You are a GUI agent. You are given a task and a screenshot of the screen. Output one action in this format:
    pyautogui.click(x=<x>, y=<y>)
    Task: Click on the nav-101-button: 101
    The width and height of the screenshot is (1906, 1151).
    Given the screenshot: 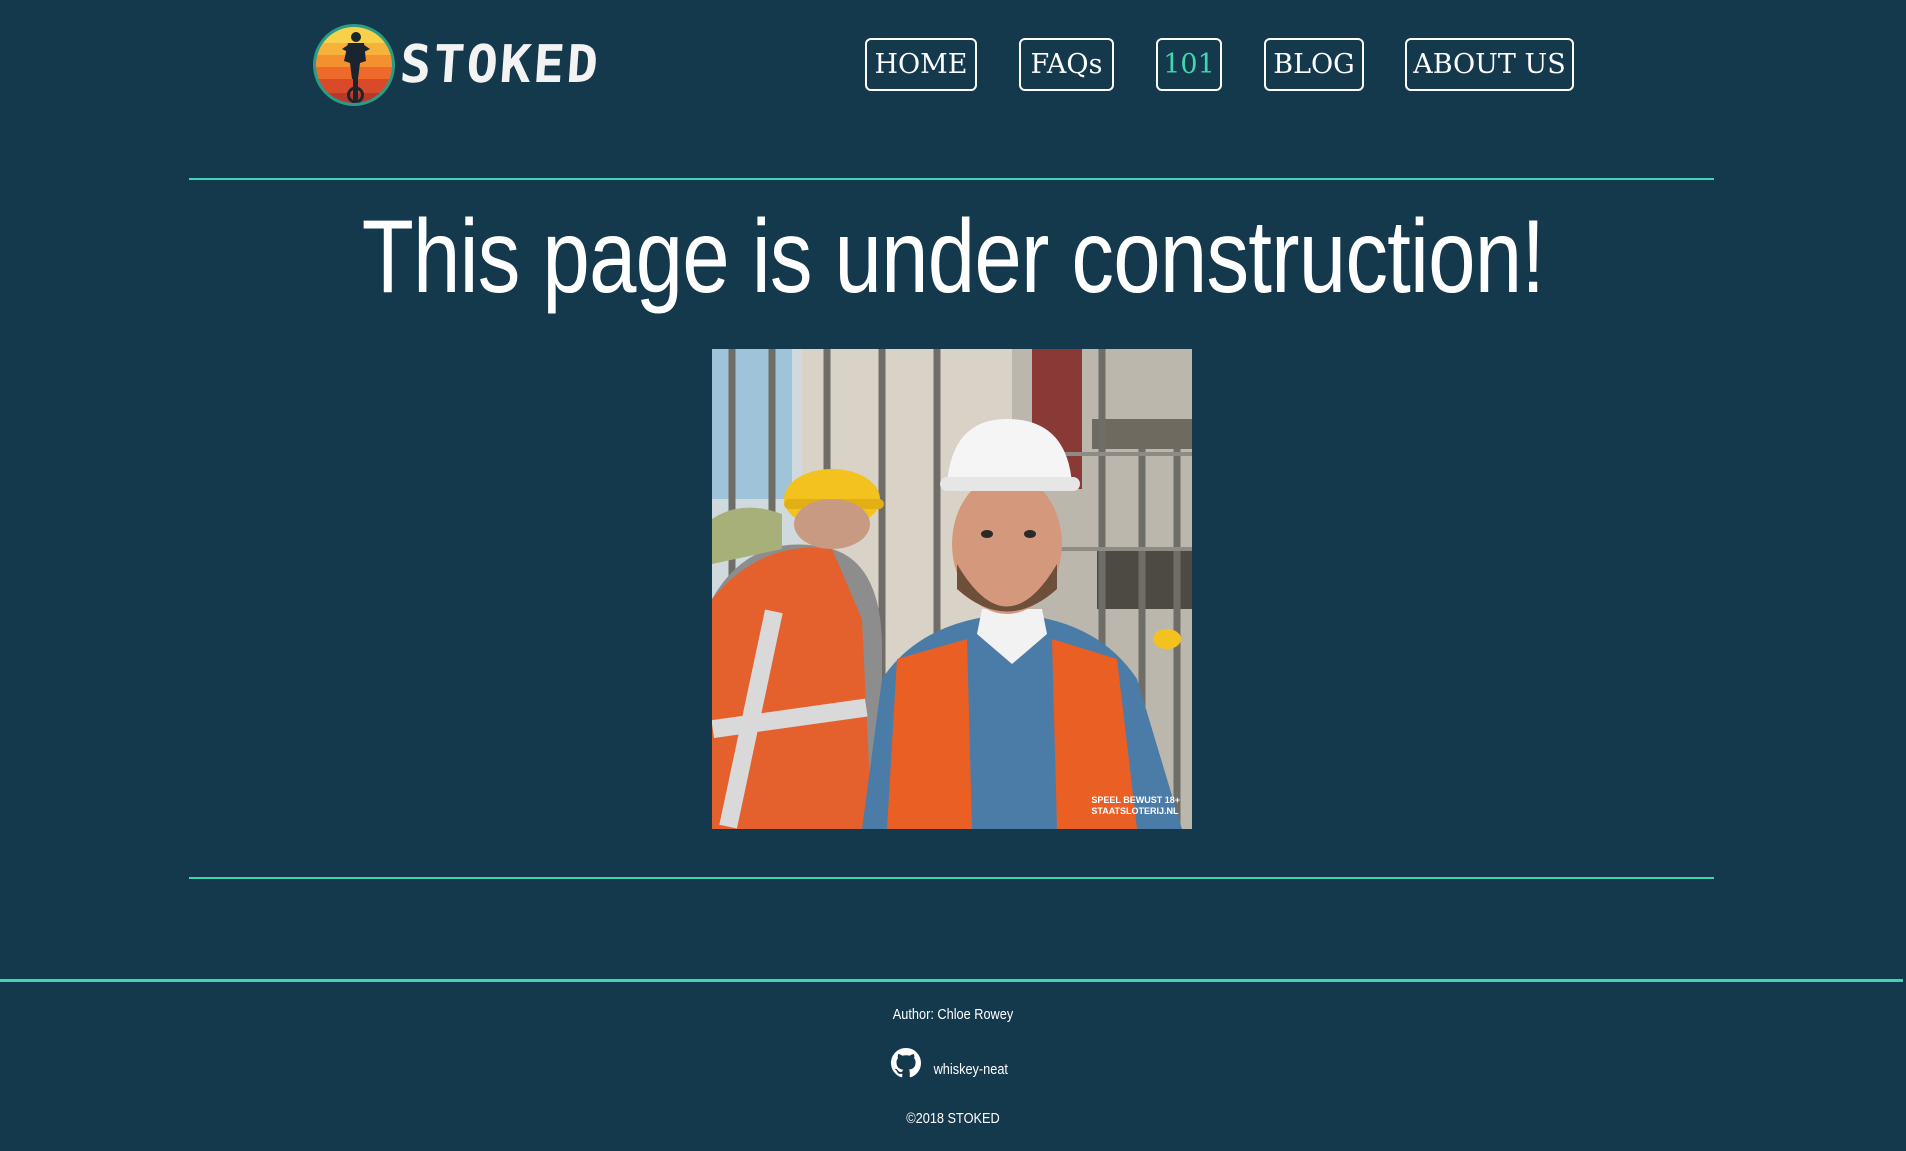 What is the action you would take?
    pyautogui.click(x=1189, y=64)
    